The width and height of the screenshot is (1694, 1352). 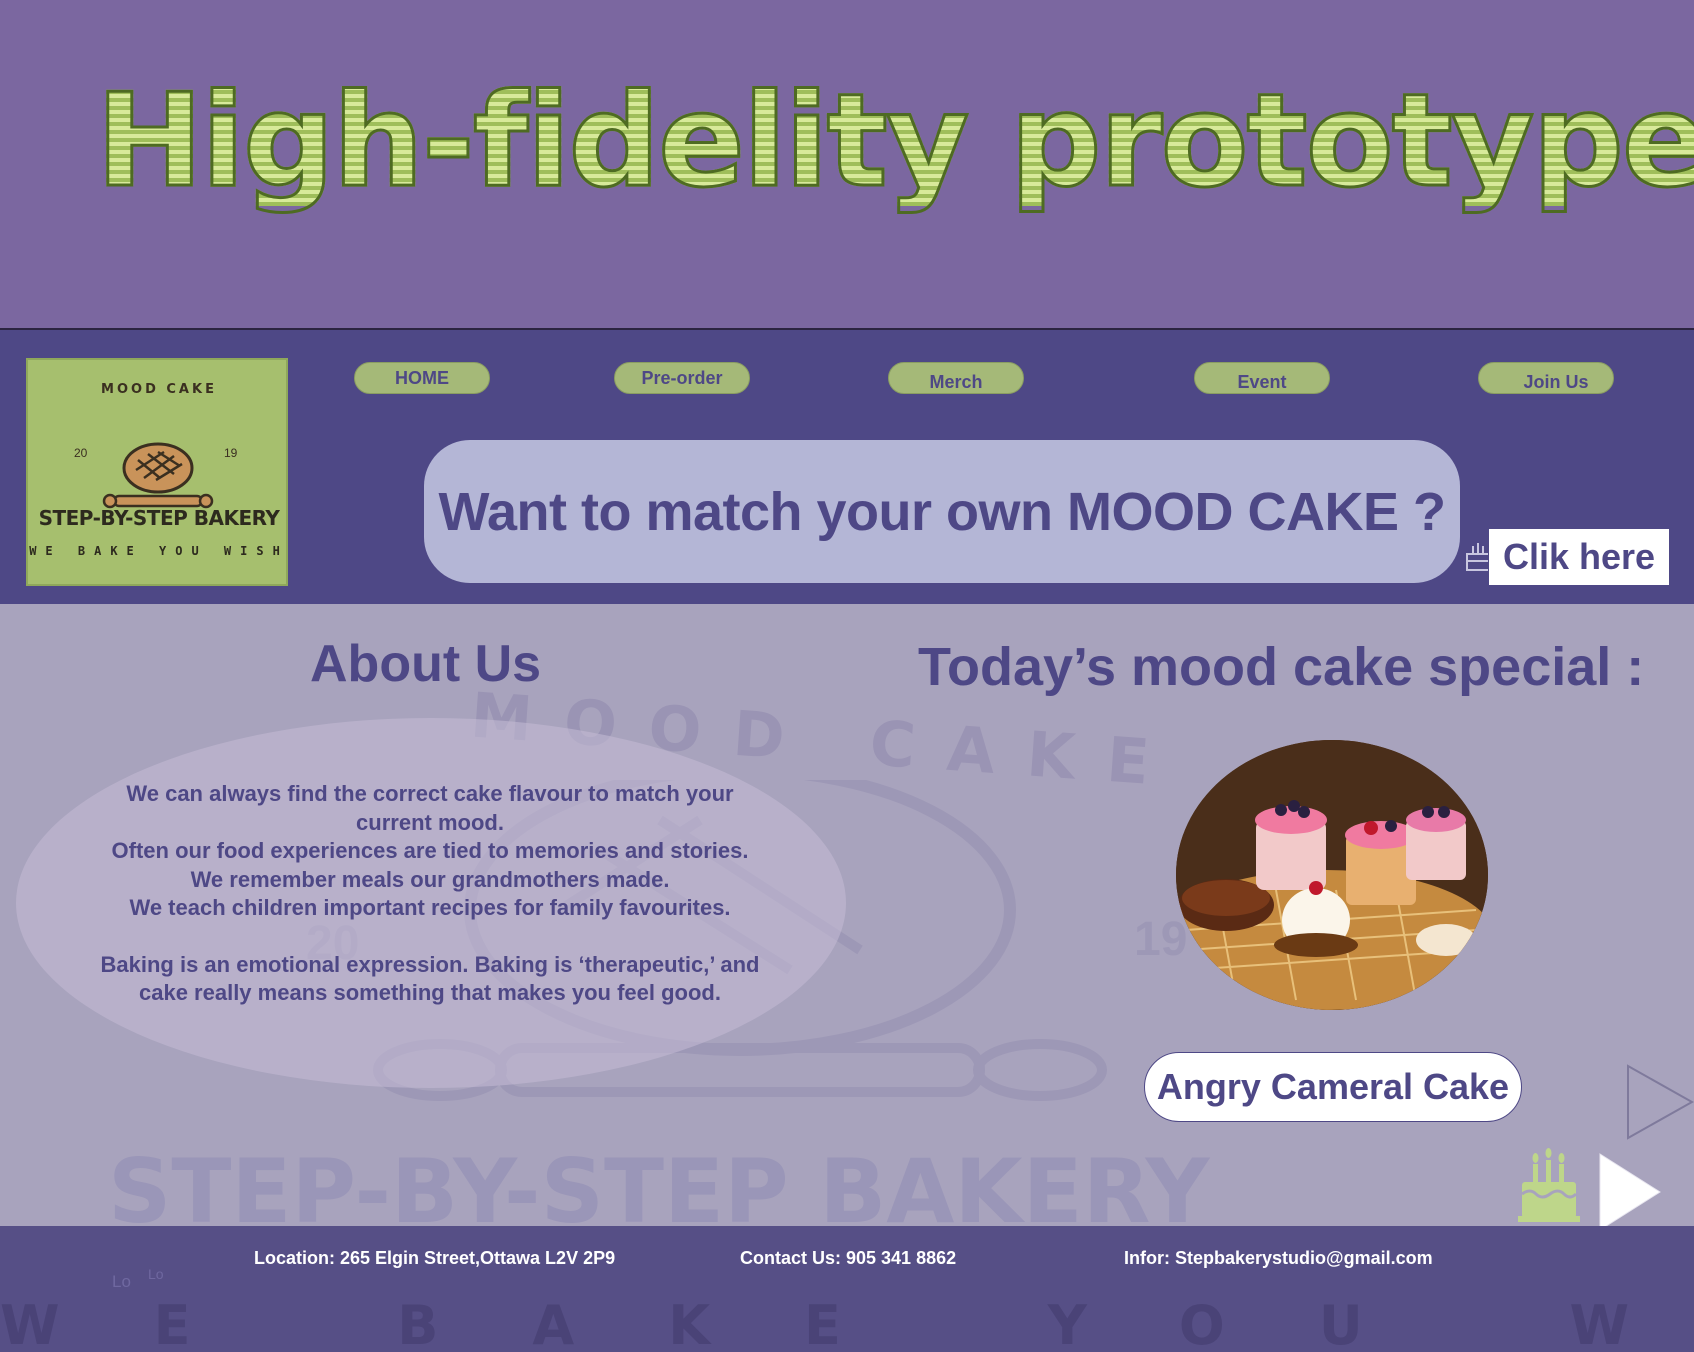 I want to click on logo-arc-text: MOOD CAKE, so click(x=159, y=389).